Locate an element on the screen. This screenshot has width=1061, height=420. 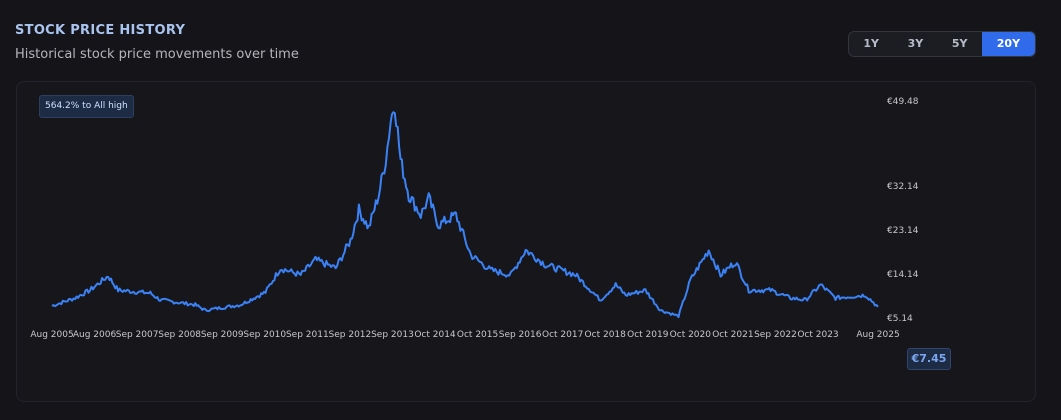
y-tick-label: €49.48 is located at coordinates (903, 102).